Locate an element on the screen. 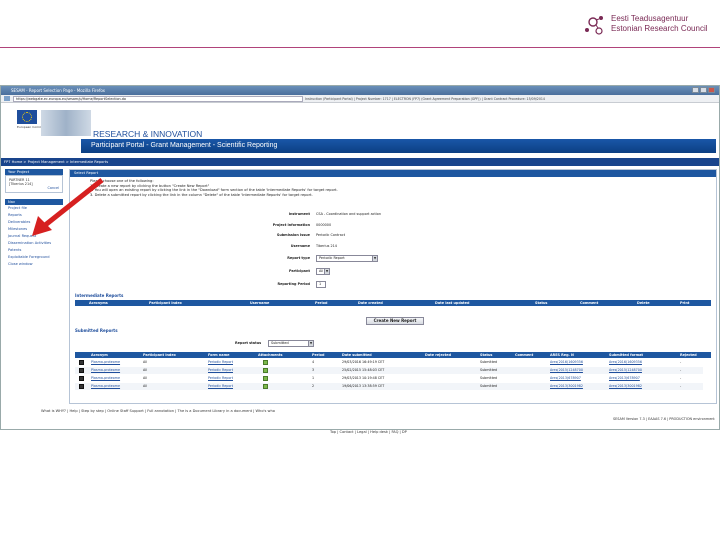 The height and width of the screenshot is (540, 720). column-header: Form name is located at coordinates (219, 355).